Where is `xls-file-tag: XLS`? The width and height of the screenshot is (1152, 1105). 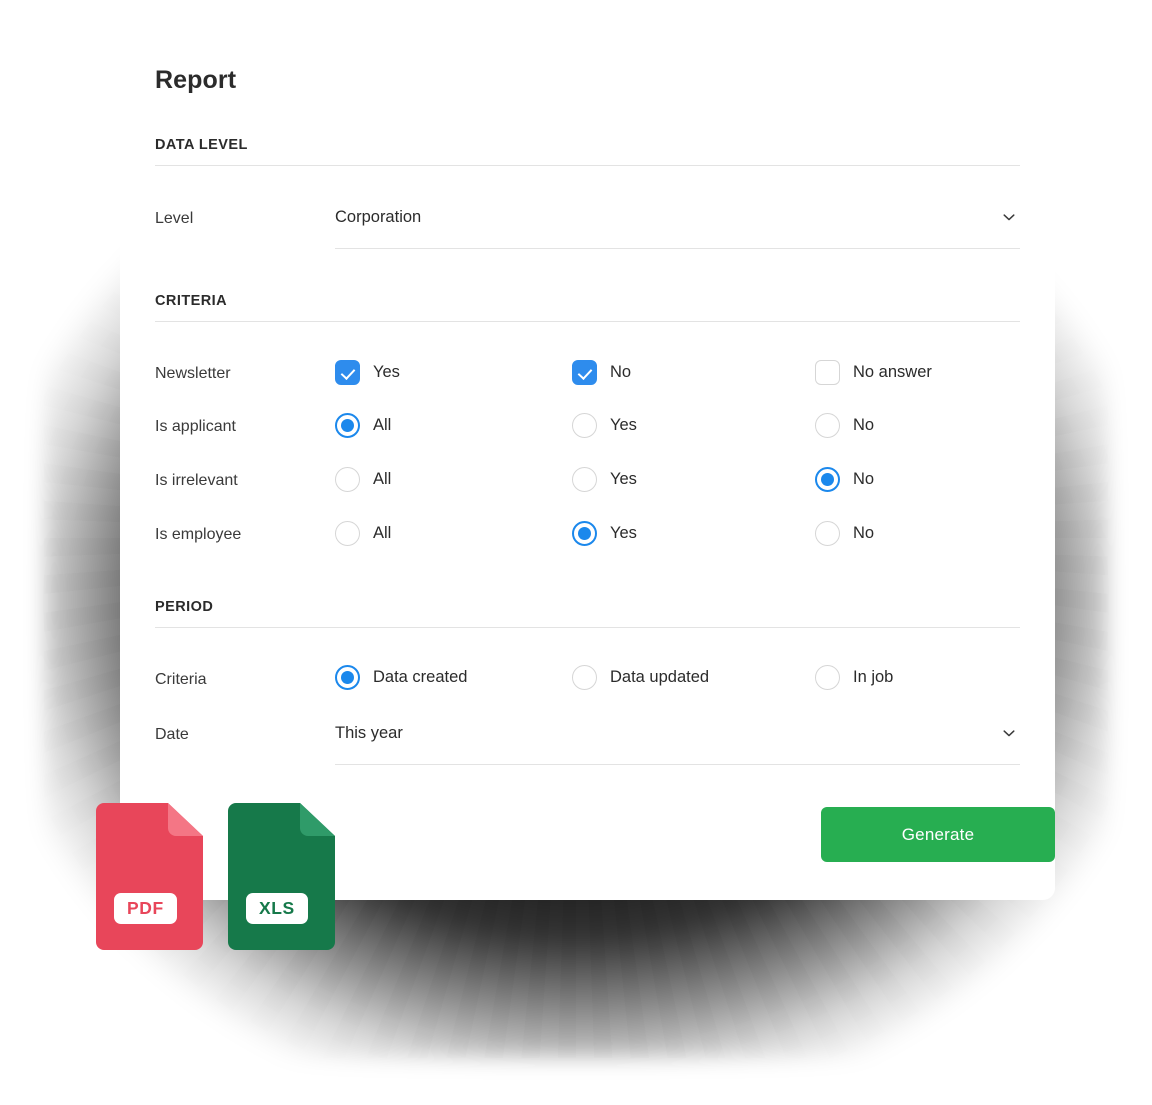
xls-file-tag: XLS is located at coordinates (277, 908).